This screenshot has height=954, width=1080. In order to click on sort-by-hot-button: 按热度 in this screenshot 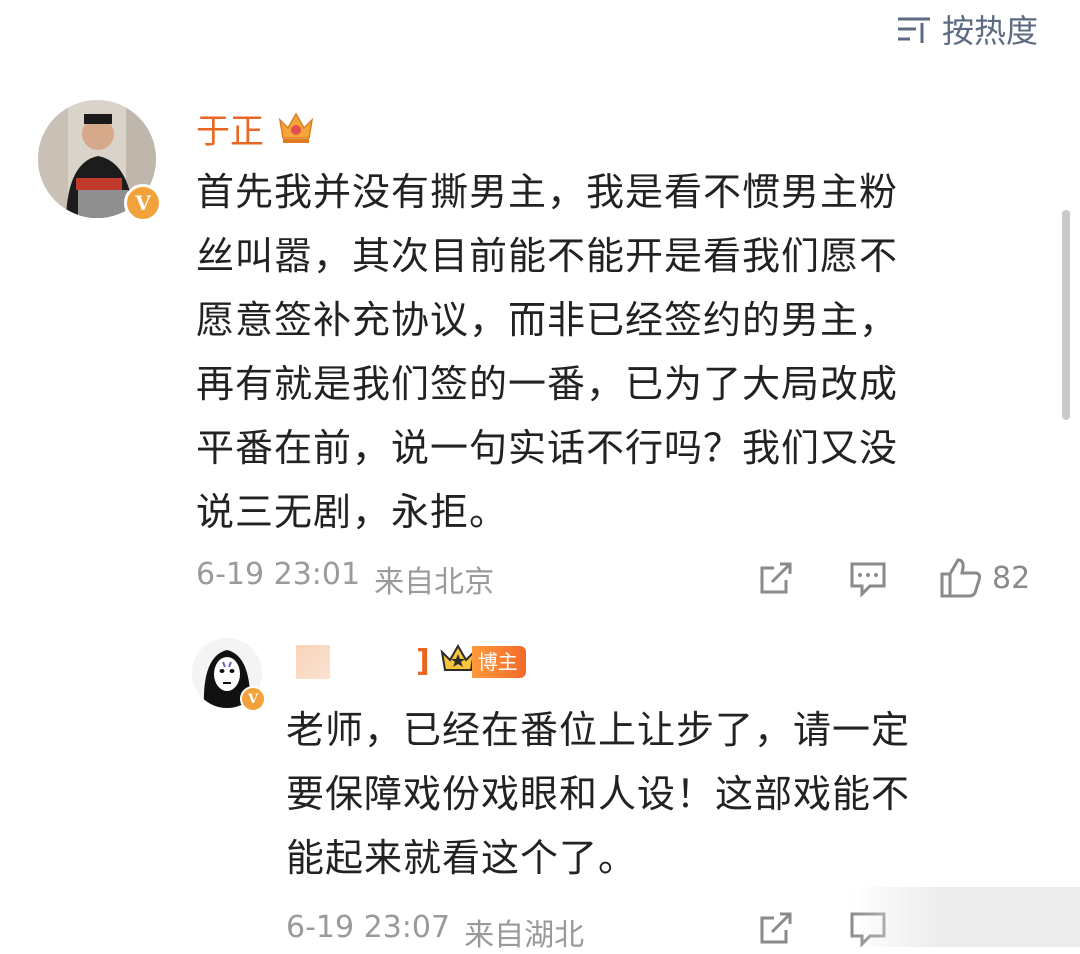, I will do `click(967, 29)`.